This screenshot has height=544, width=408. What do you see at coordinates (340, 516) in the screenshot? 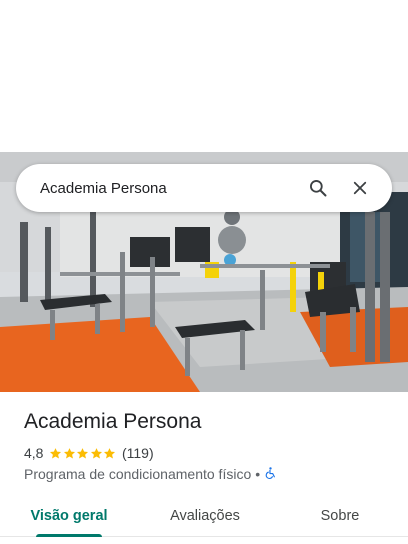
I see `tab-about: Sobre` at bounding box center [340, 516].